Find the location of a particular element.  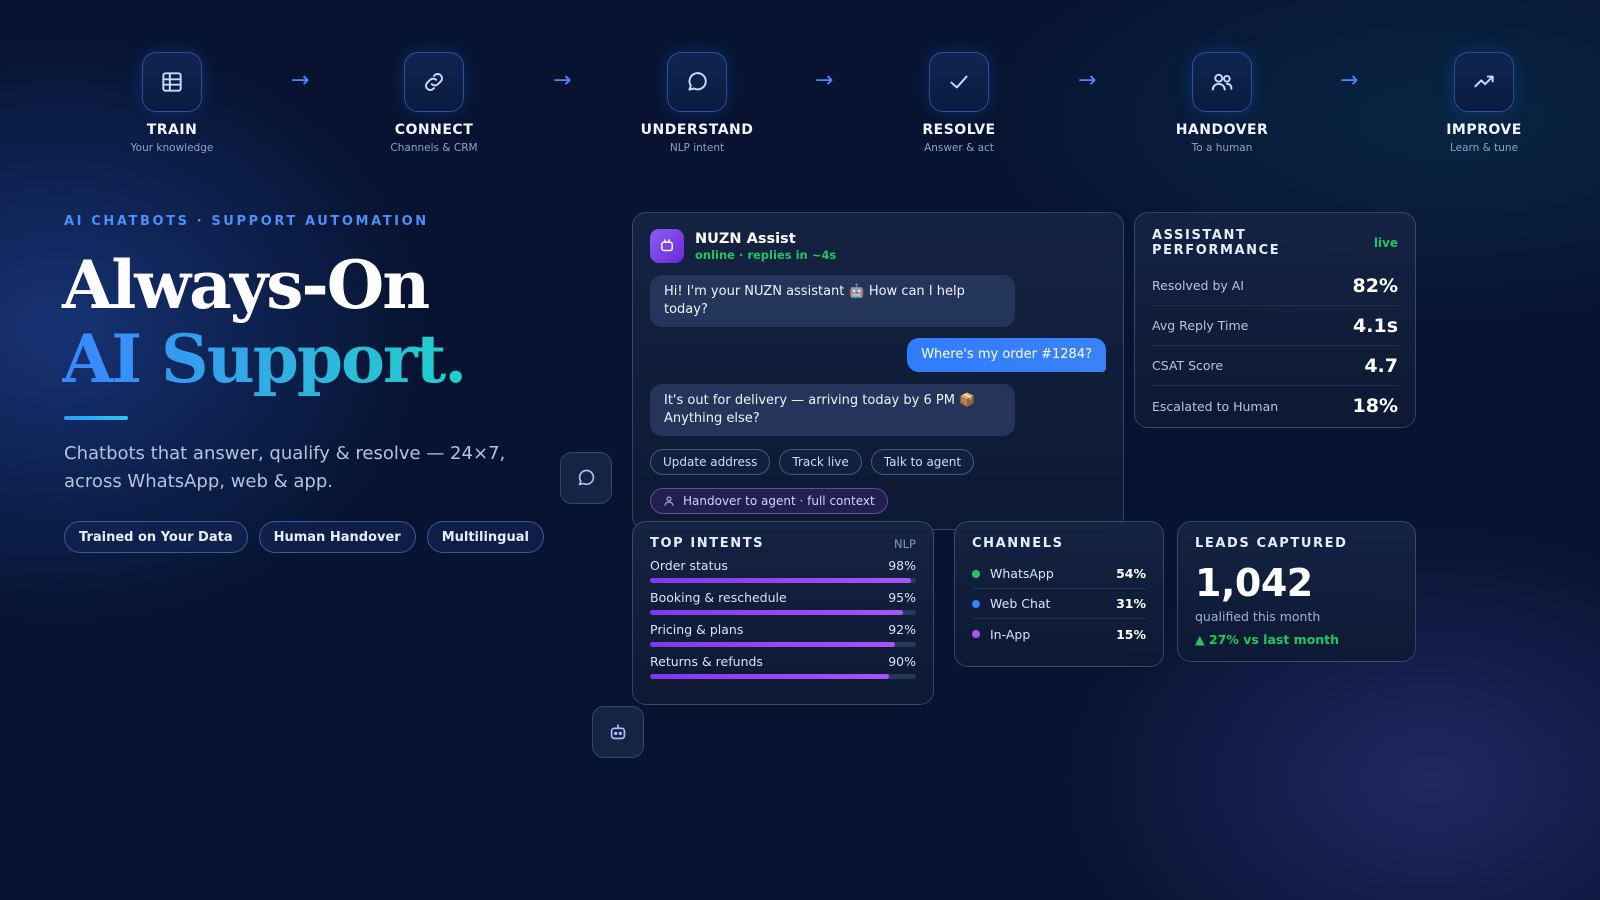

step-title: RESOLVE is located at coordinates (959, 130).